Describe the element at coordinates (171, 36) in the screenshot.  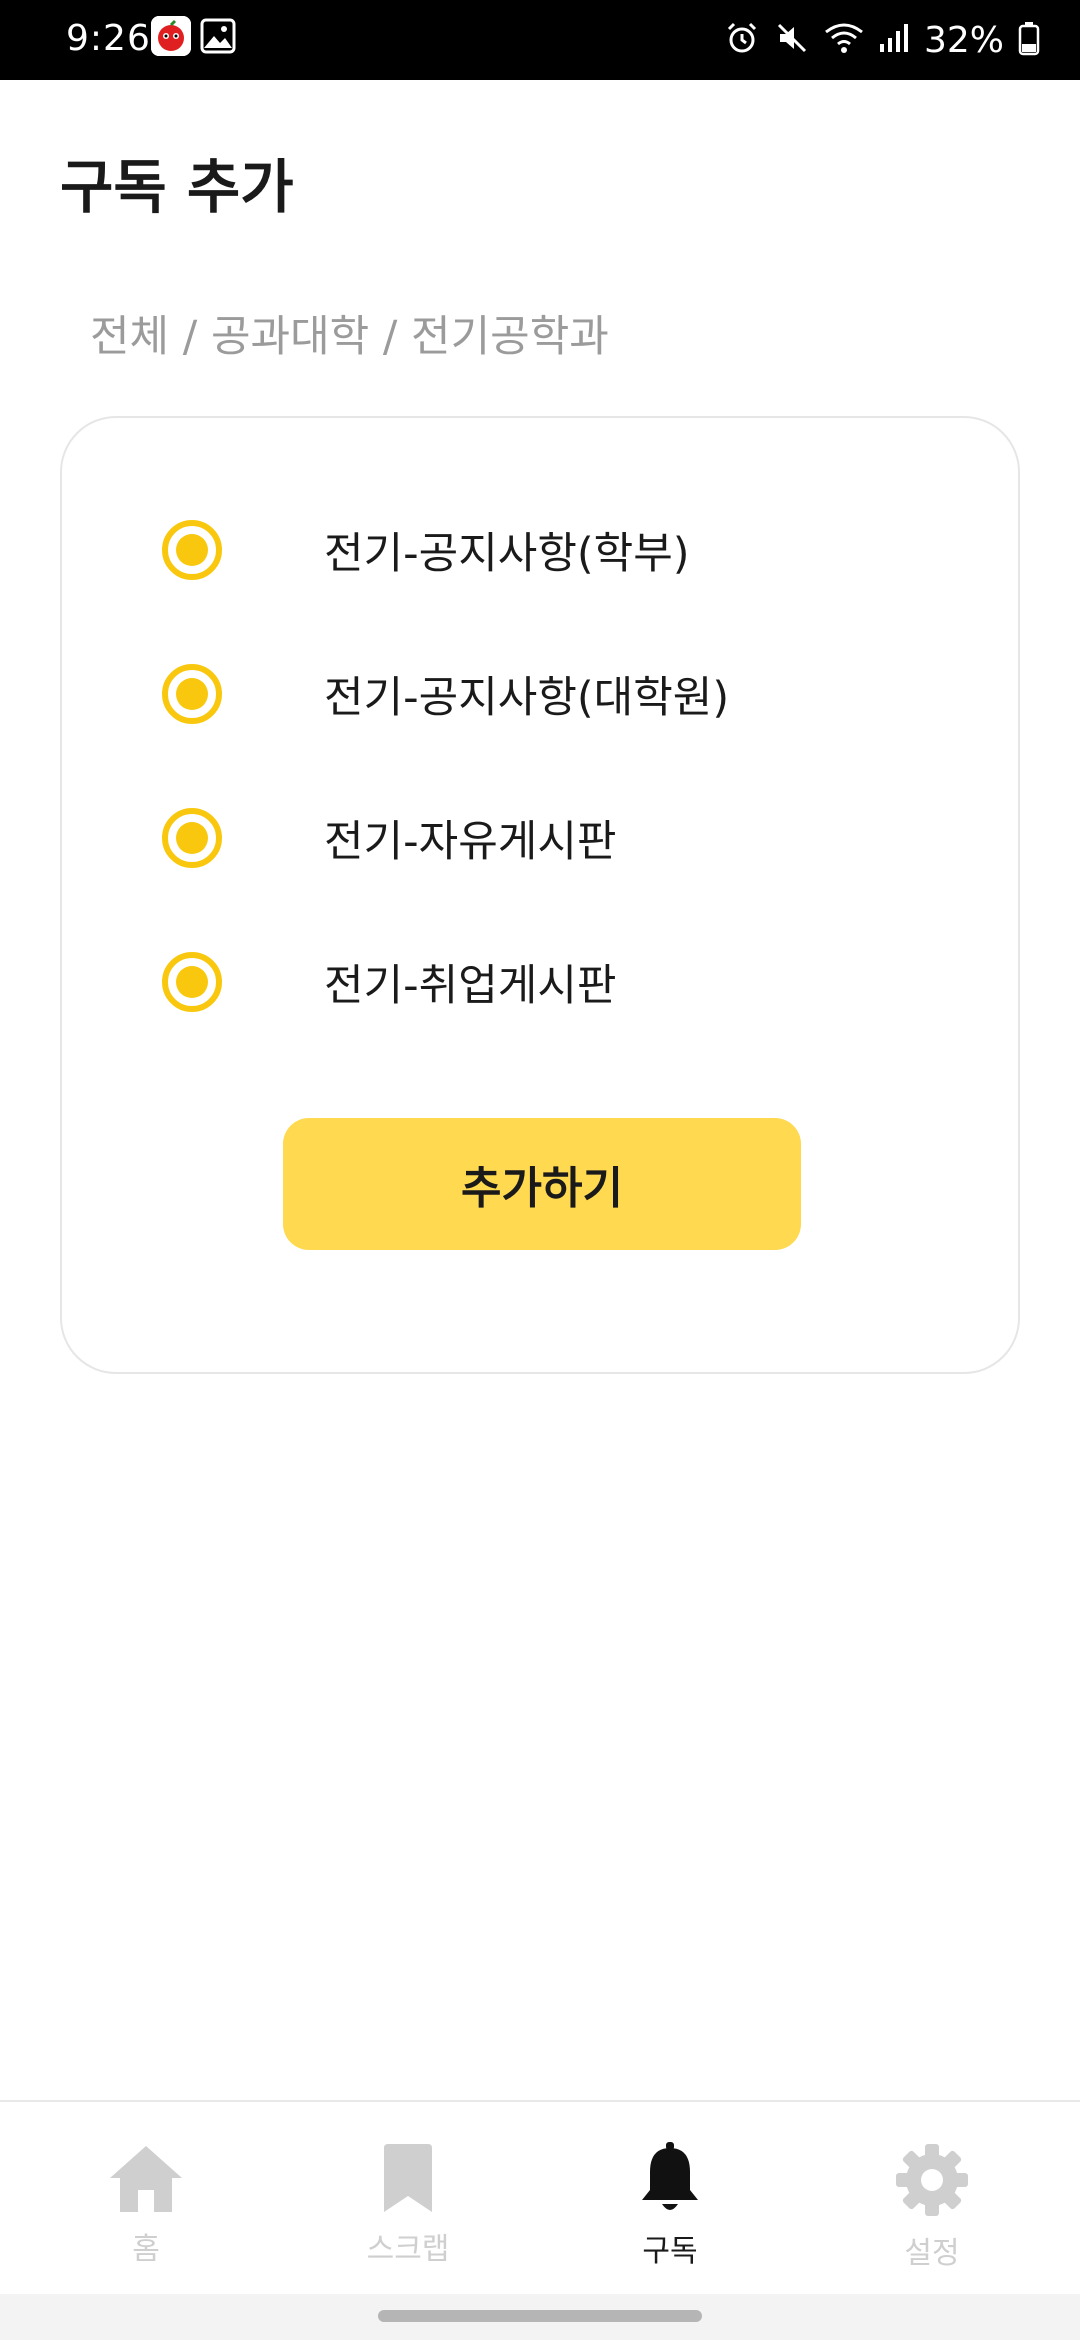
I see `game-app-icon` at that location.